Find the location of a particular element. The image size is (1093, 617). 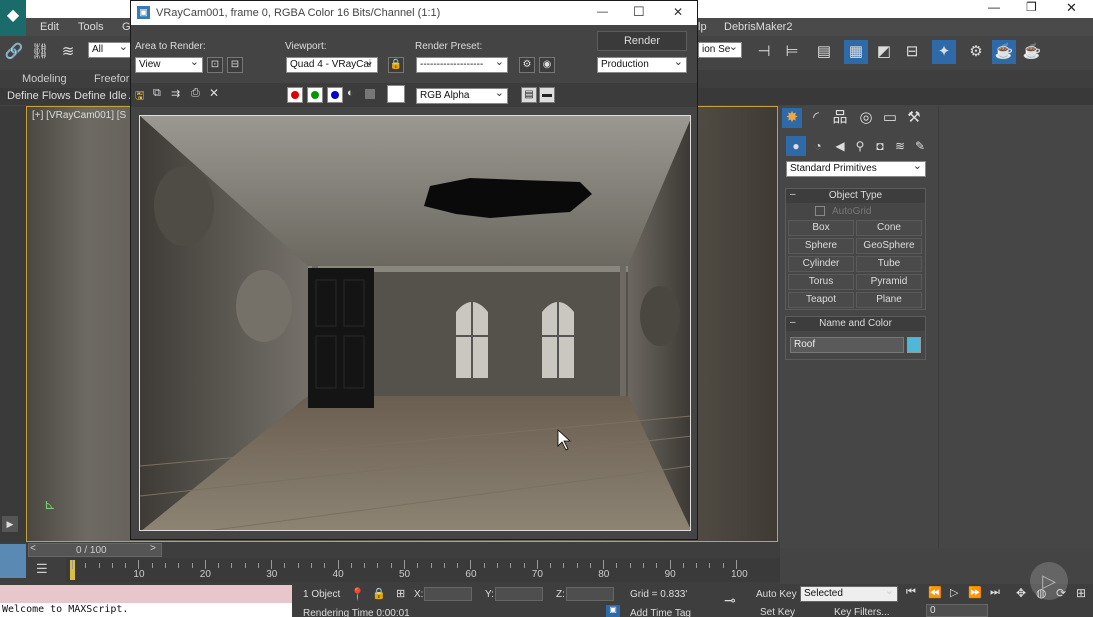

curve-editor-icon: ◩ is located at coordinates (884, 52).